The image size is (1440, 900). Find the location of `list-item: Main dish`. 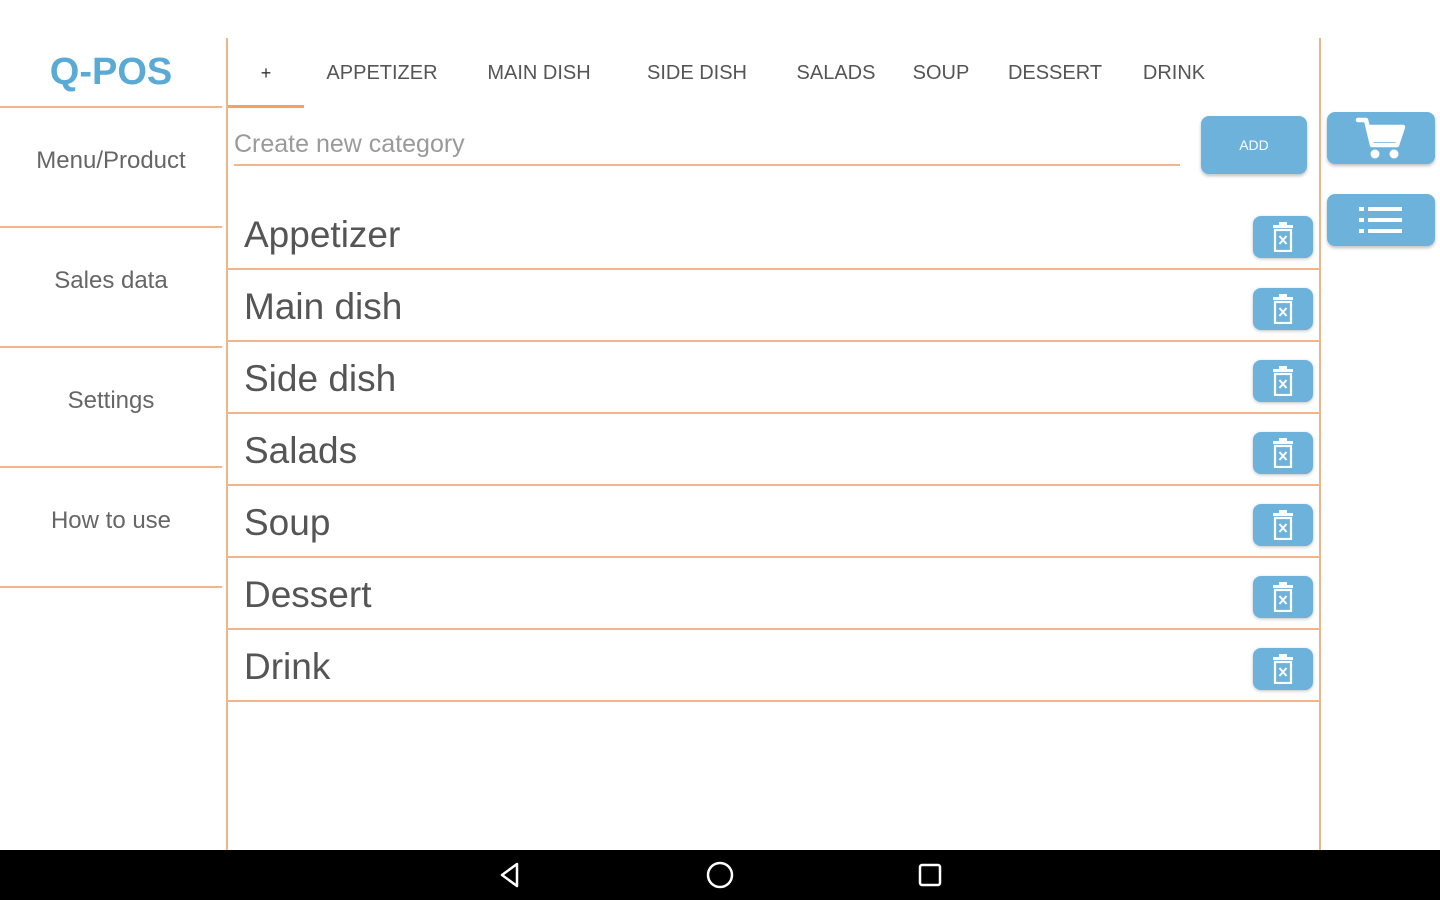

list-item: Main dish is located at coordinates (773, 306).